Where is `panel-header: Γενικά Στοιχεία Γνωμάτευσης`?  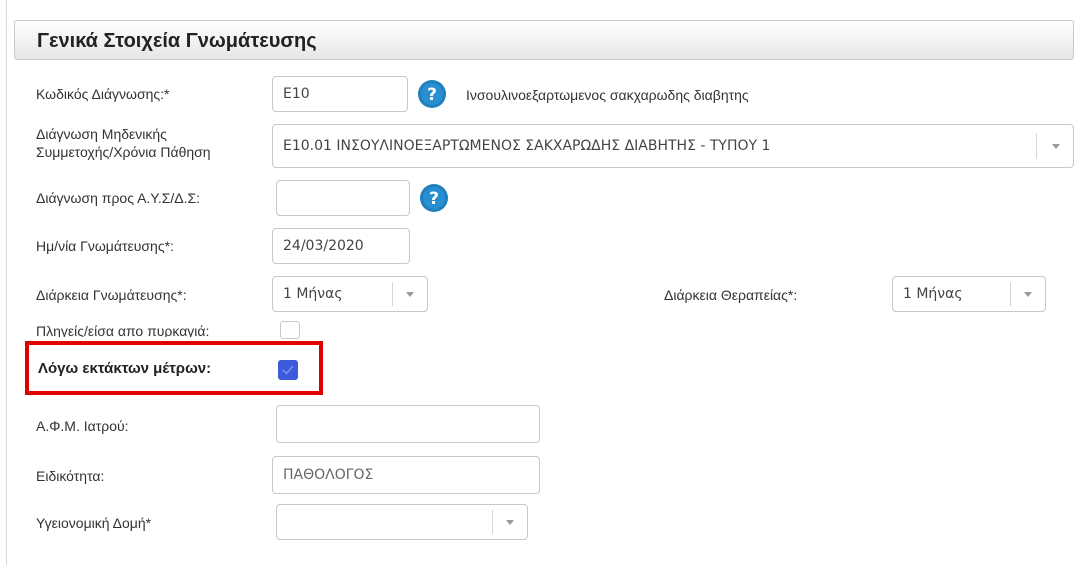
panel-header: Γενικά Στοιχεία Γνωμάτευσης is located at coordinates (544, 40).